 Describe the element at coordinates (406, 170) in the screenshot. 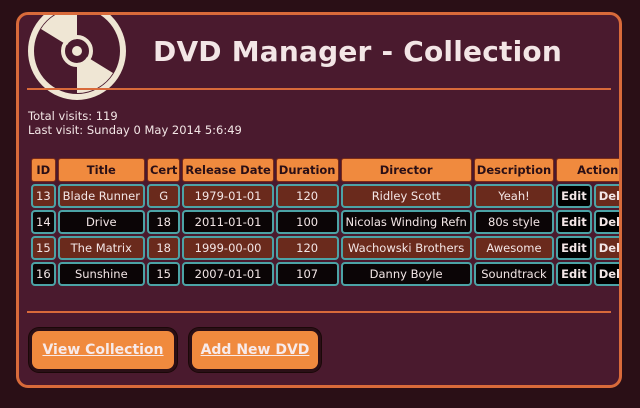

I see `column-header-director: Director` at that location.